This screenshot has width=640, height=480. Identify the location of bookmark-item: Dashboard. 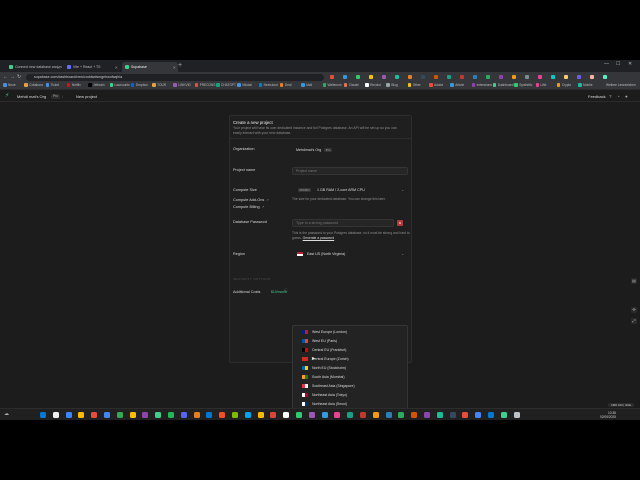
(502, 85).